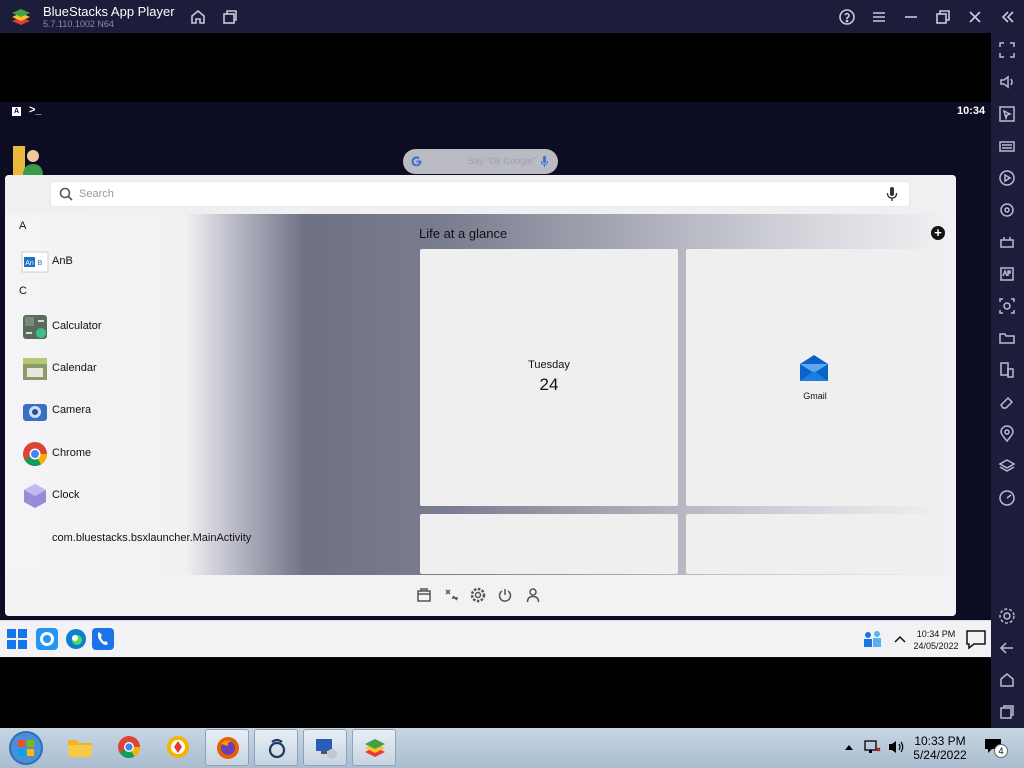 The width and height of the screenshot is (1024, 768). What do you see at coordinates (936, 640) in the screenshot?
I see `android-taskbar-clock: 10:34 PM 24/05/2022` at bounding box center [936, 640].